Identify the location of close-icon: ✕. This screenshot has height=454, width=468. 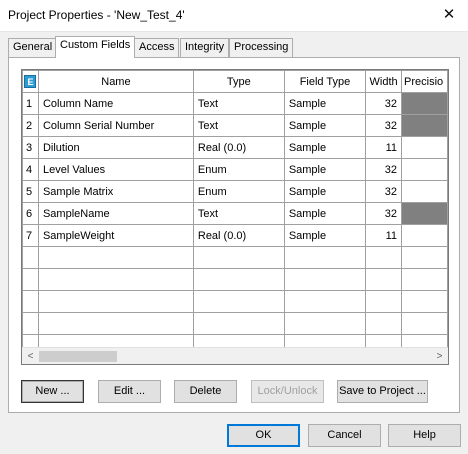
(449, 15).